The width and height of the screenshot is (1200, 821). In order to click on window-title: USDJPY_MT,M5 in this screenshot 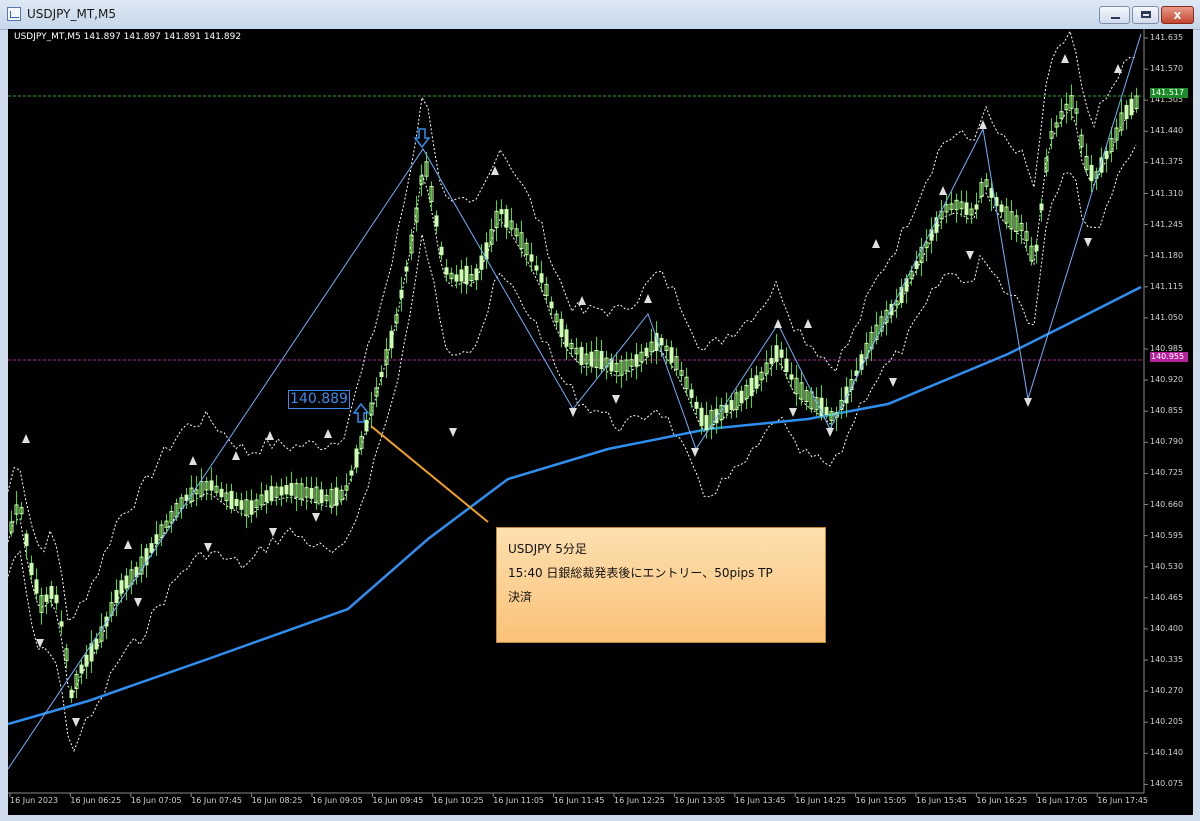, I will do `click(71, 14)`.